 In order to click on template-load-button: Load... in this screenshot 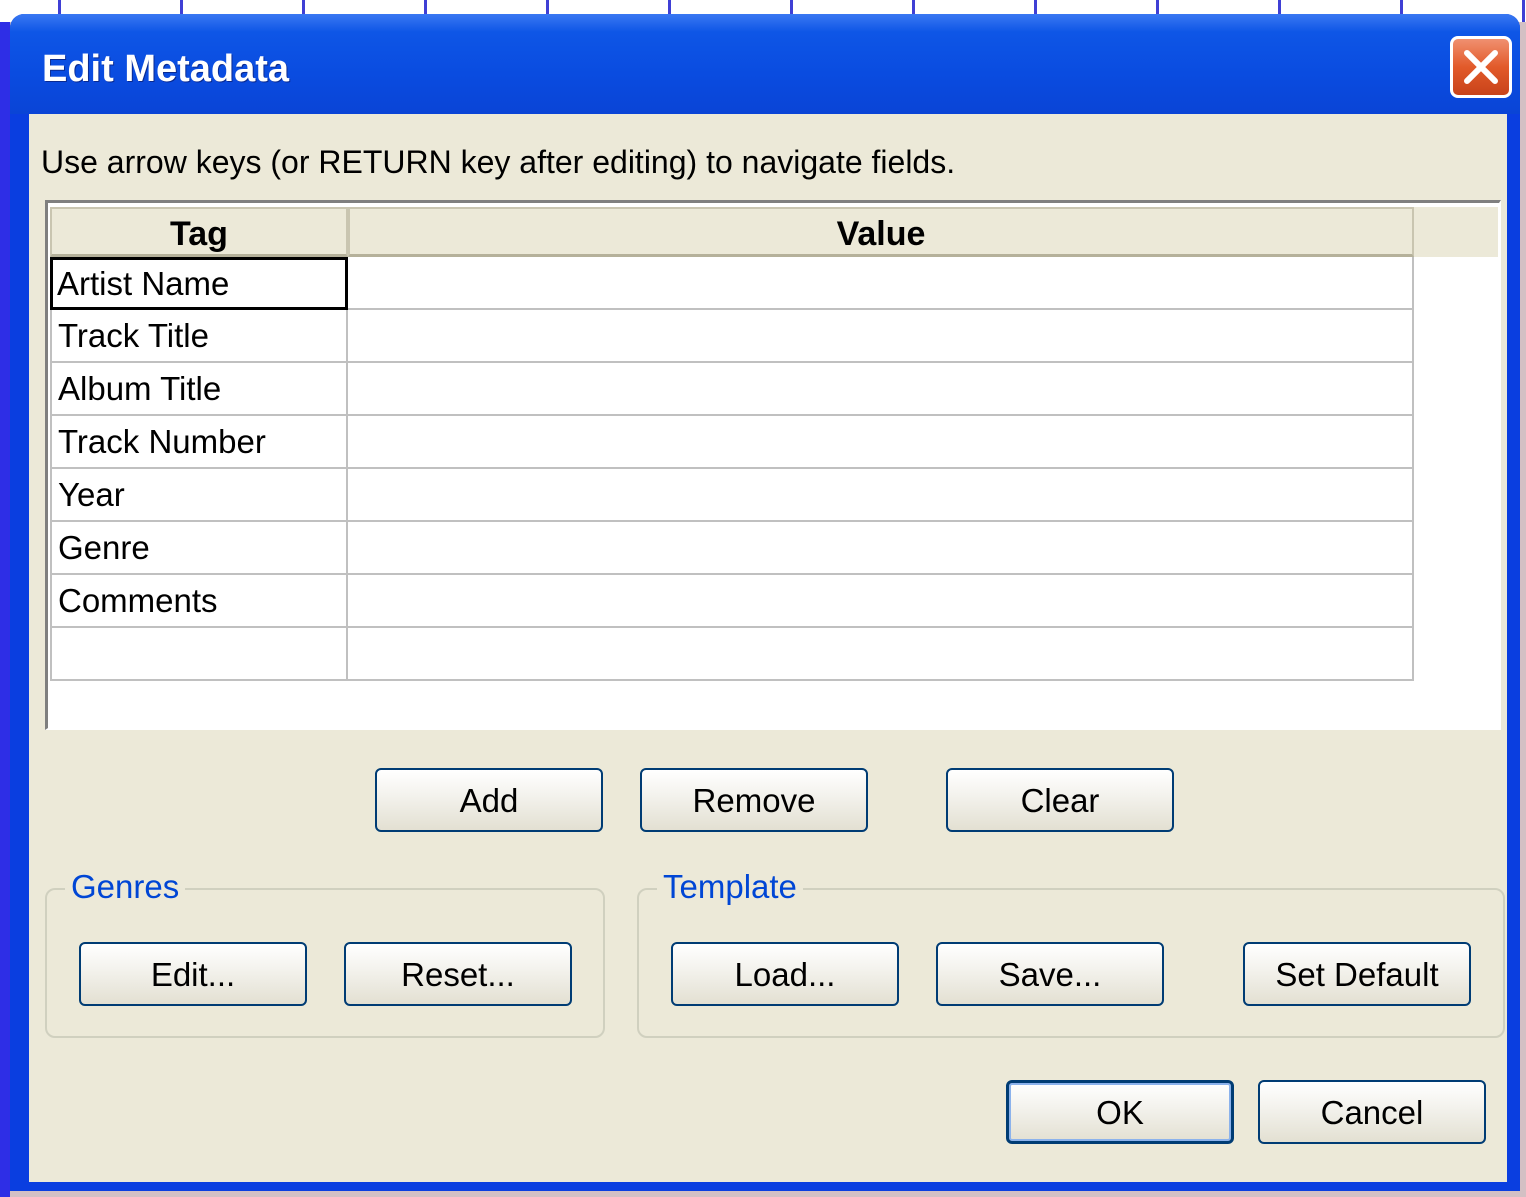, I will do `click(785, 974)`.